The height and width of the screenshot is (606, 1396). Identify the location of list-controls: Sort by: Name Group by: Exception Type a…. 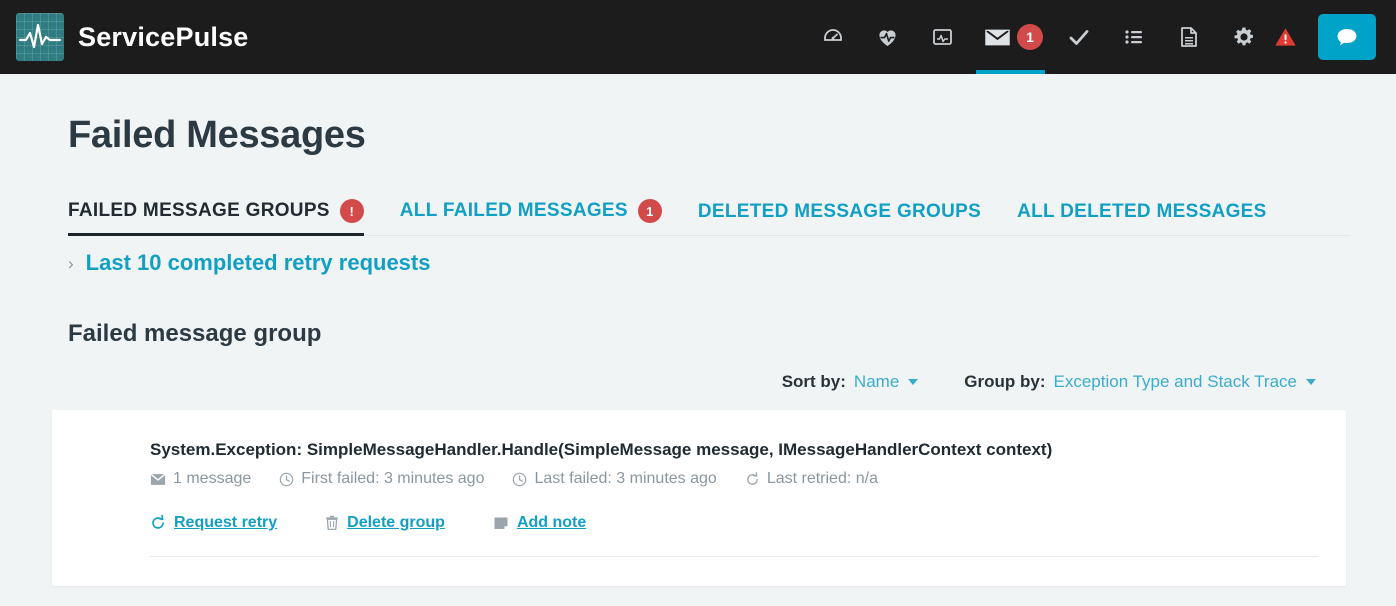
(683, 382).